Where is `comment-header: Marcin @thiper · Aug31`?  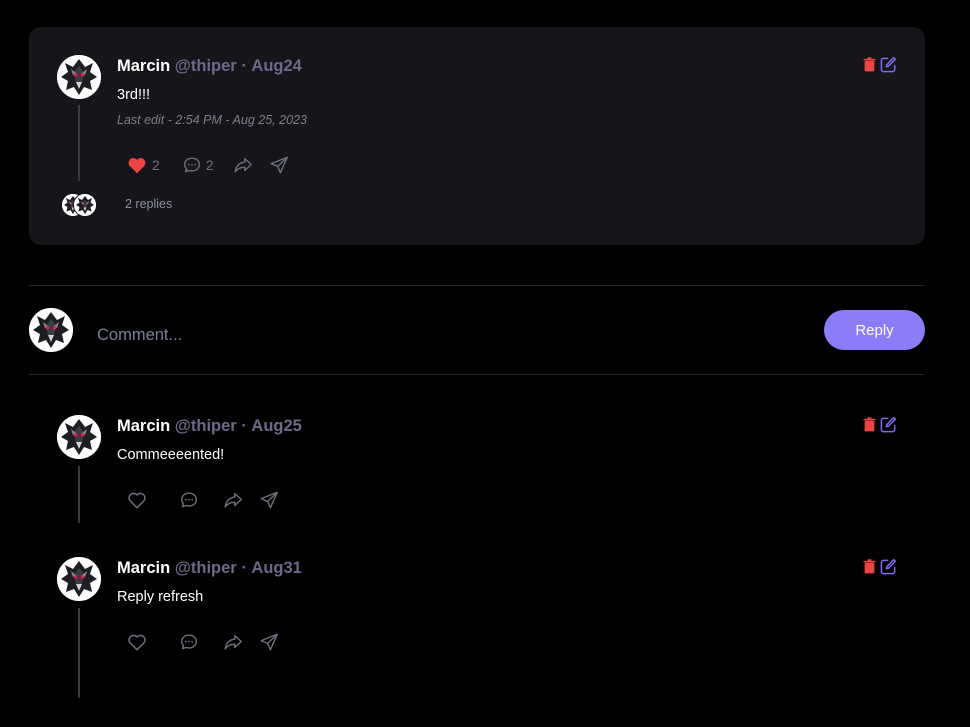
comment-header: Marcin @thiper · Aug31 is located at coordinates (209, 568).